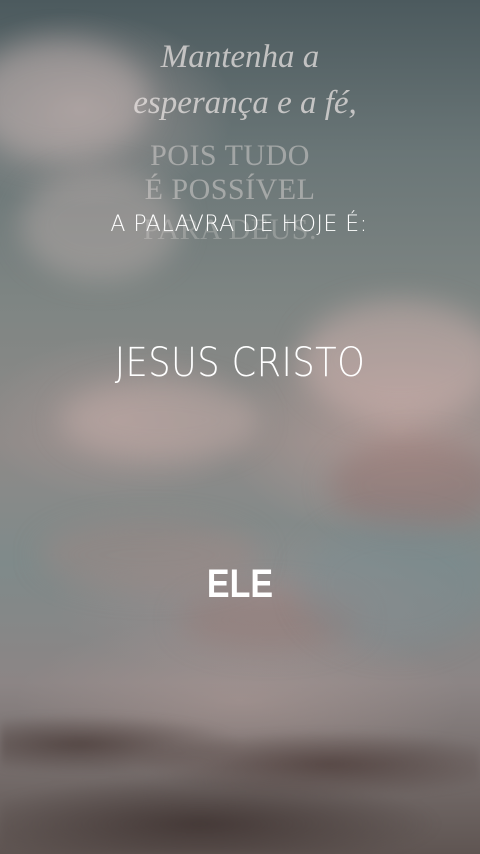 This screenshot has height=854, width=480. I want to click on quote-line-2: esperança e a fé,, so click(245, 103).